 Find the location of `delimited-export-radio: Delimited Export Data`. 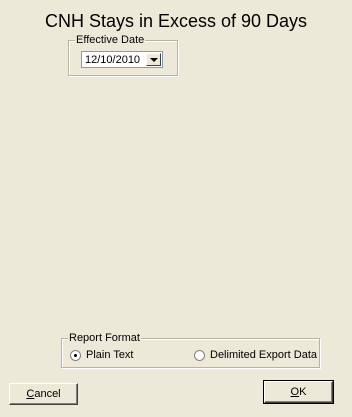

delimited-export-radio: Delimited Export Data is located at coordinates (255, 355).